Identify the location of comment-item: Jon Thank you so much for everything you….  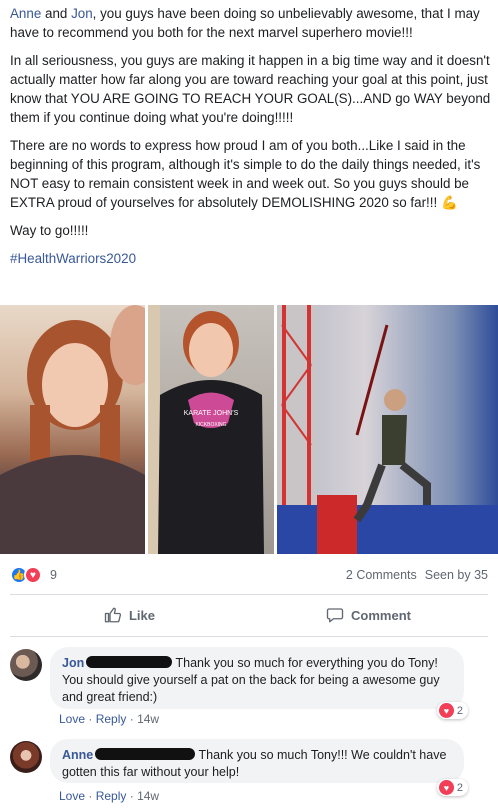
(249, 687).